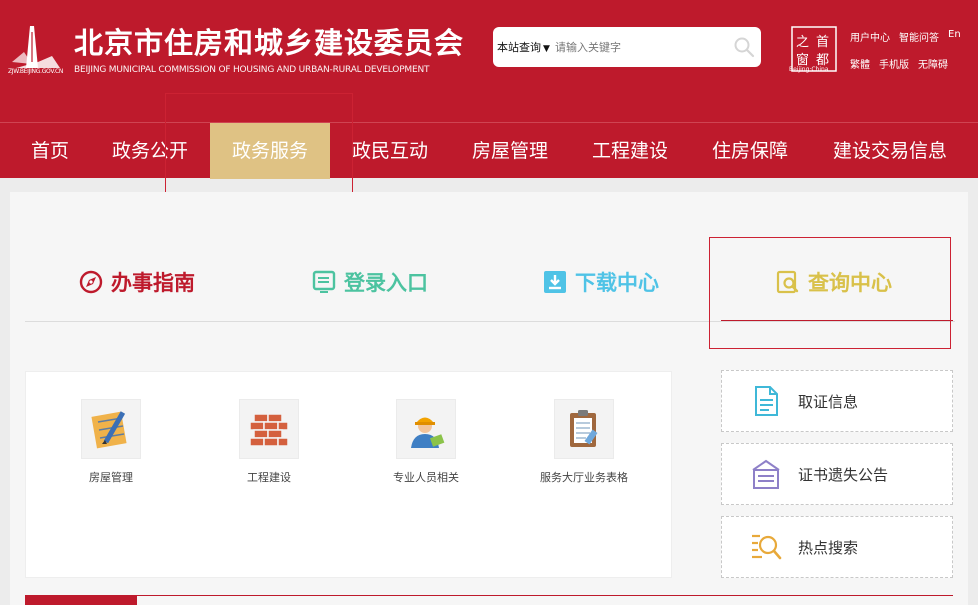 This screenshot has height=605, width=978. I want to click on hot-search-icon, so click(767, 547).